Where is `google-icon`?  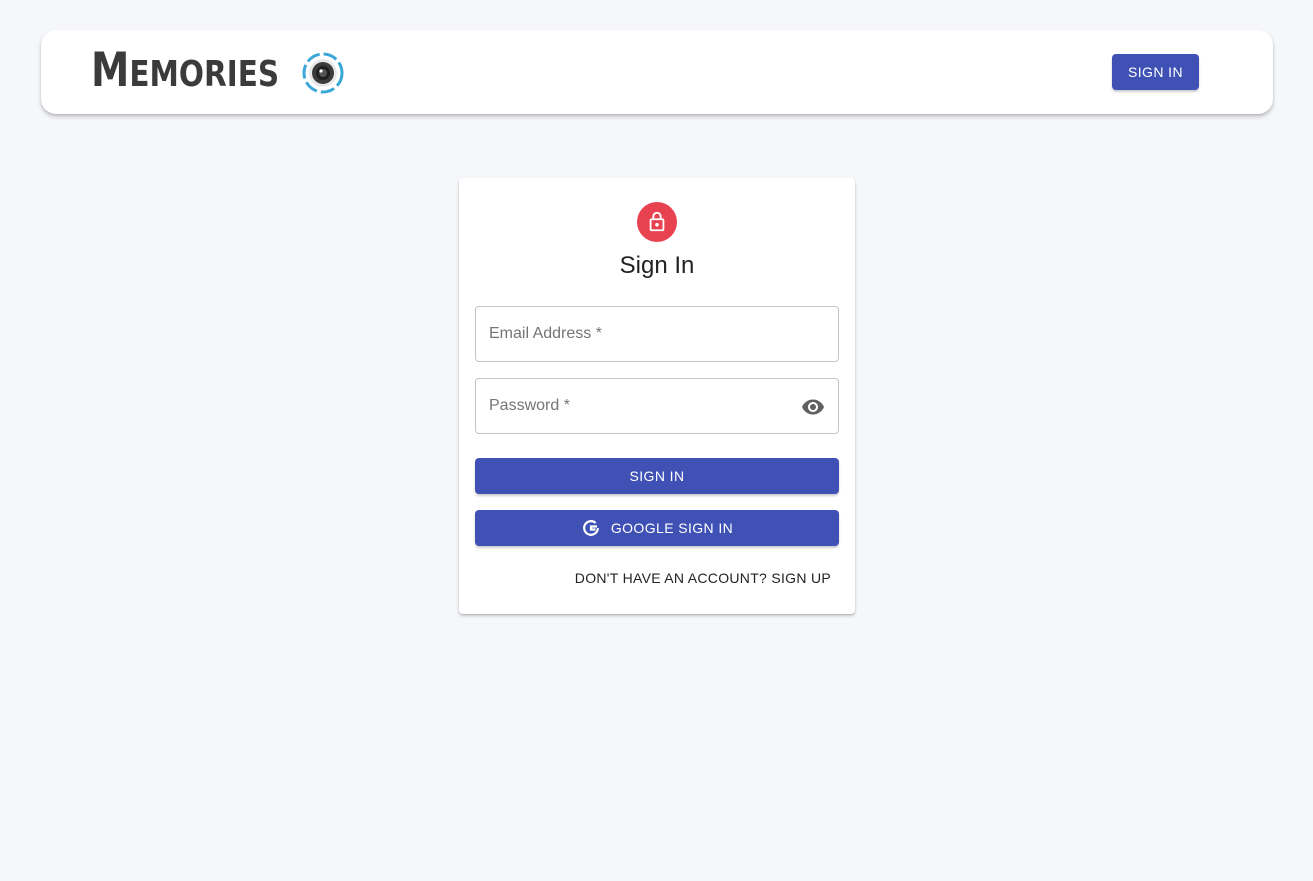
google-icon is located at coordinates (590, 528).